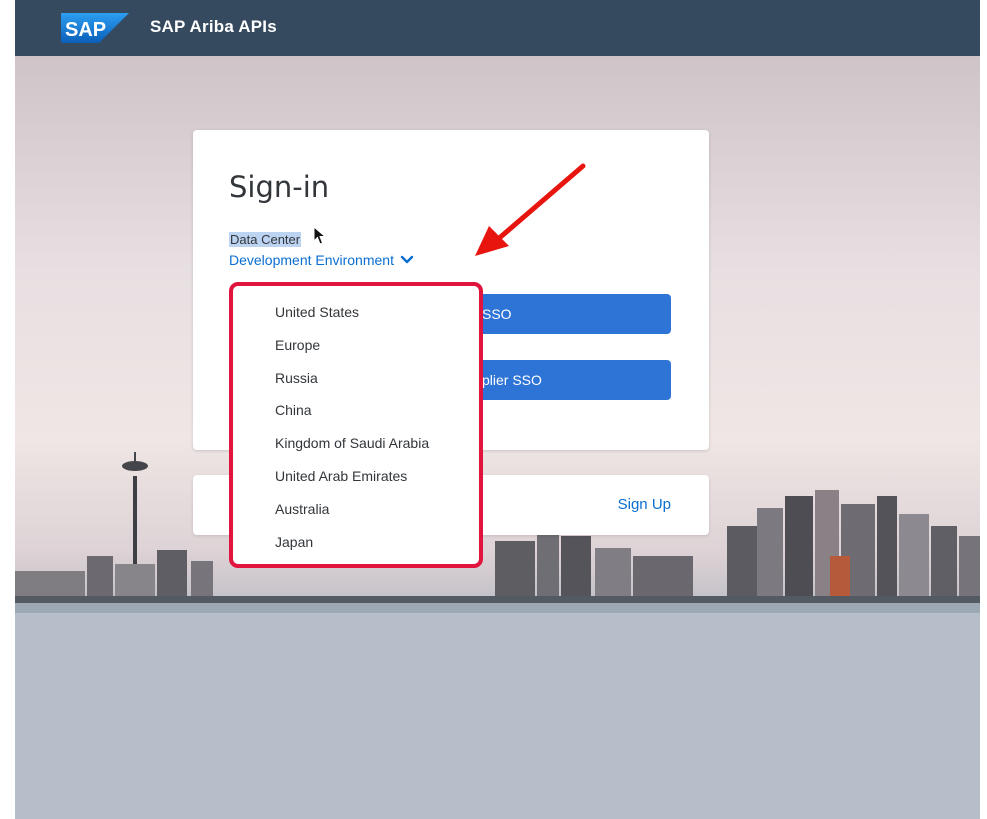 The width and height of the screenshot is (987, 819). What do you see at coordinates (356, 509) in the screenshot?
I see `option-australia: Australia` at bounding box center [356, 509].